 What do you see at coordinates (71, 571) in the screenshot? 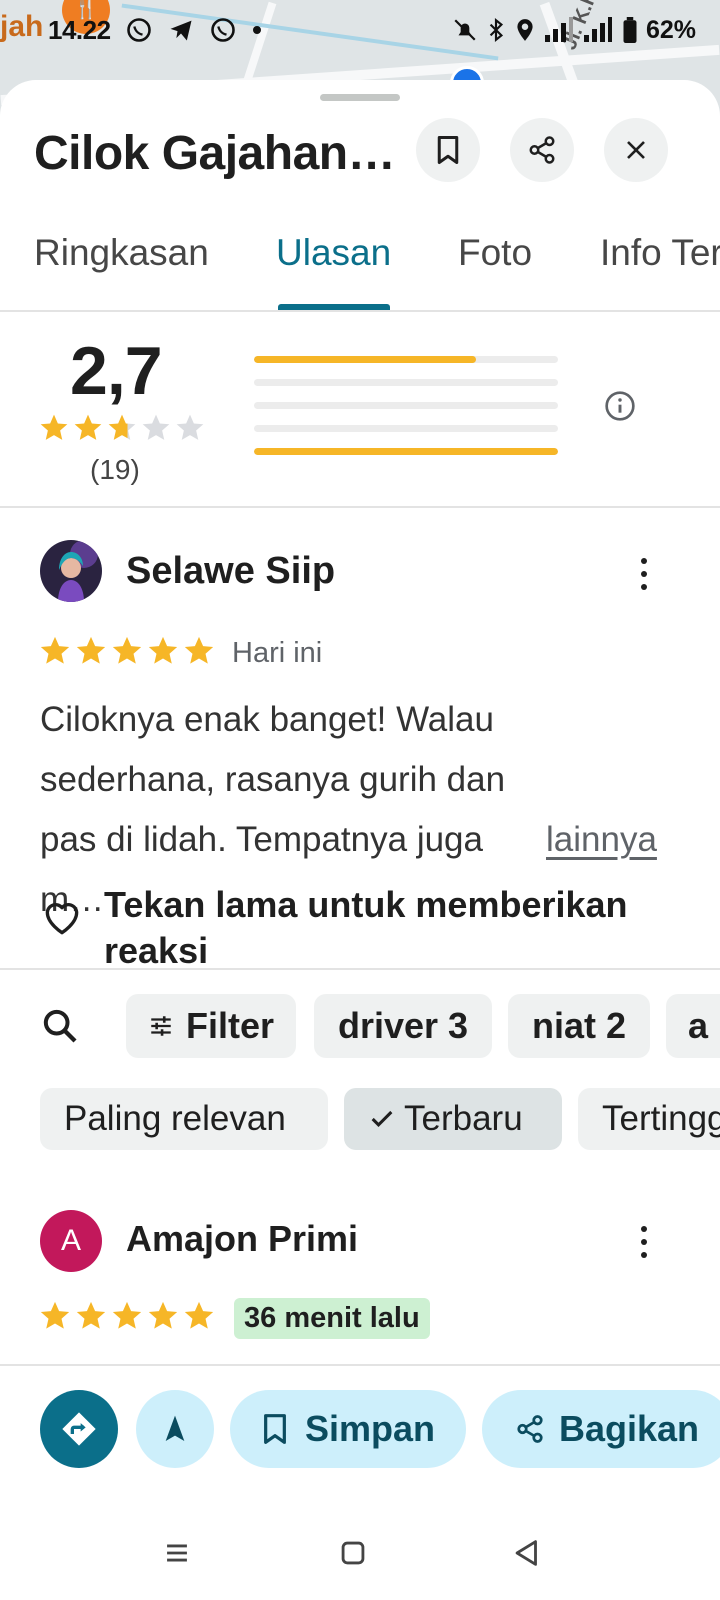
I see `avatar` at bounding box center [71, 571].